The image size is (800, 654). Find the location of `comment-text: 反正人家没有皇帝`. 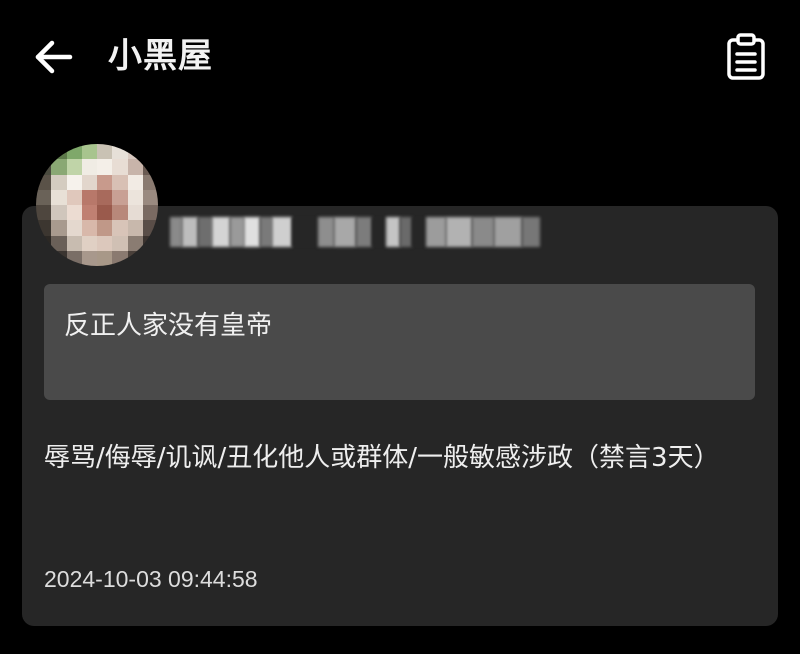

comment-text: 反正人家没有皇帝 is located at coordinates (168, 326).